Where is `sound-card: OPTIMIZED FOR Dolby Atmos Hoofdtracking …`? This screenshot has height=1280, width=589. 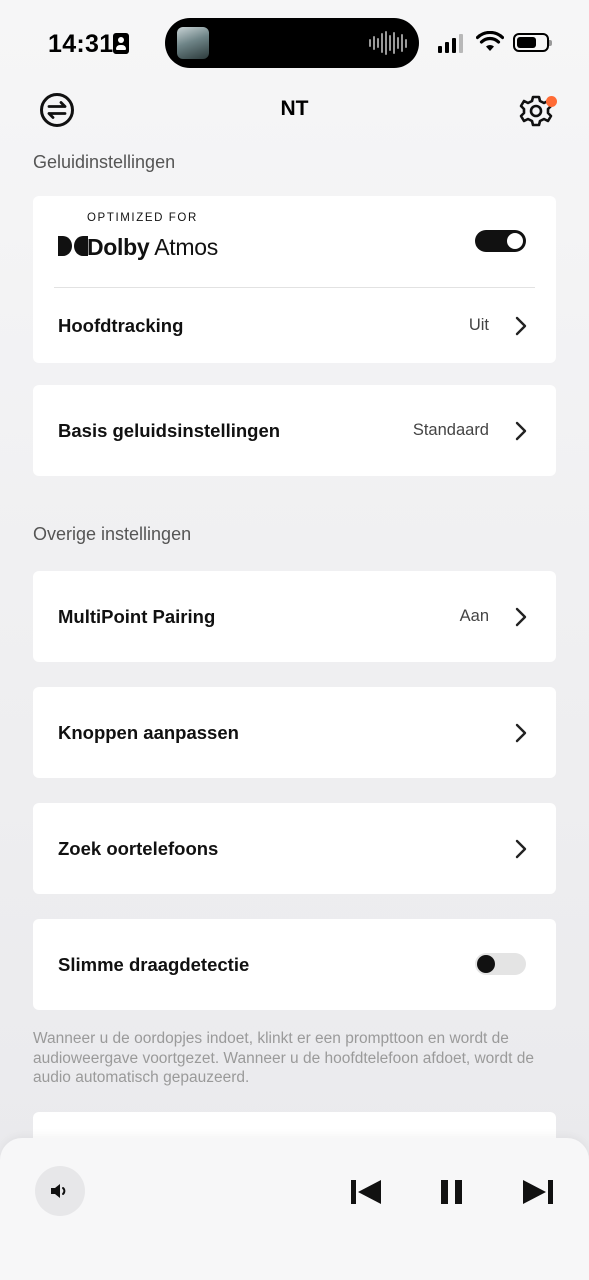
sound-card: OPTIMIZED FOR Dolby Atmos Hoofdtracking … is located at coordinates (294, 279).